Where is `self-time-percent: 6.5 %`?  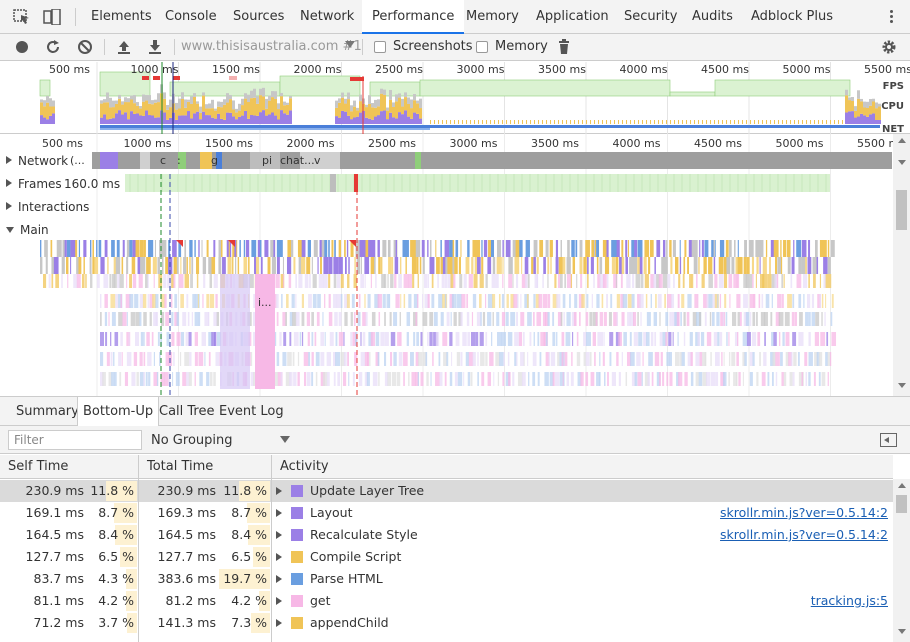
self-time-percent: 6.5 % is located at coordinates (116, 556).